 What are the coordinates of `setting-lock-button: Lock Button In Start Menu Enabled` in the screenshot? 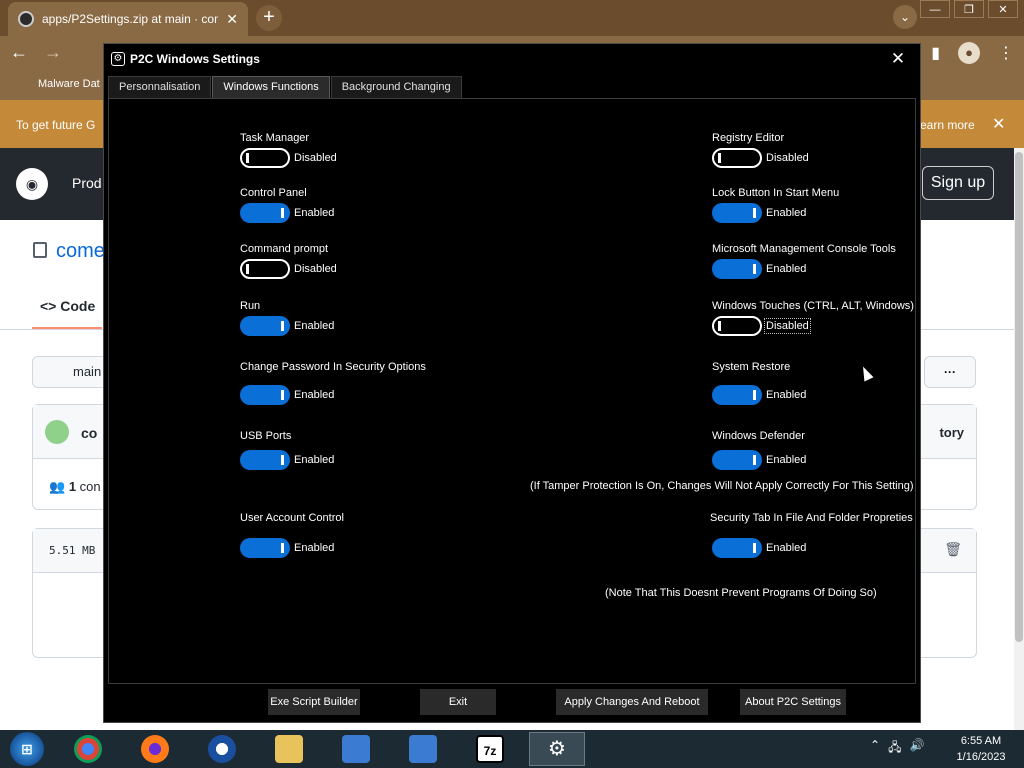 It's located at (775, 205).